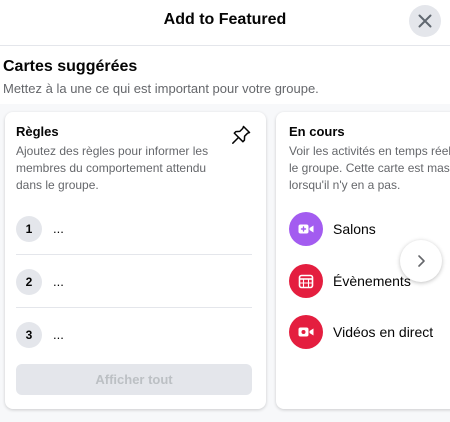  I want to click on suggested-cards-title: Cartes suggérées, so click(70, 66).